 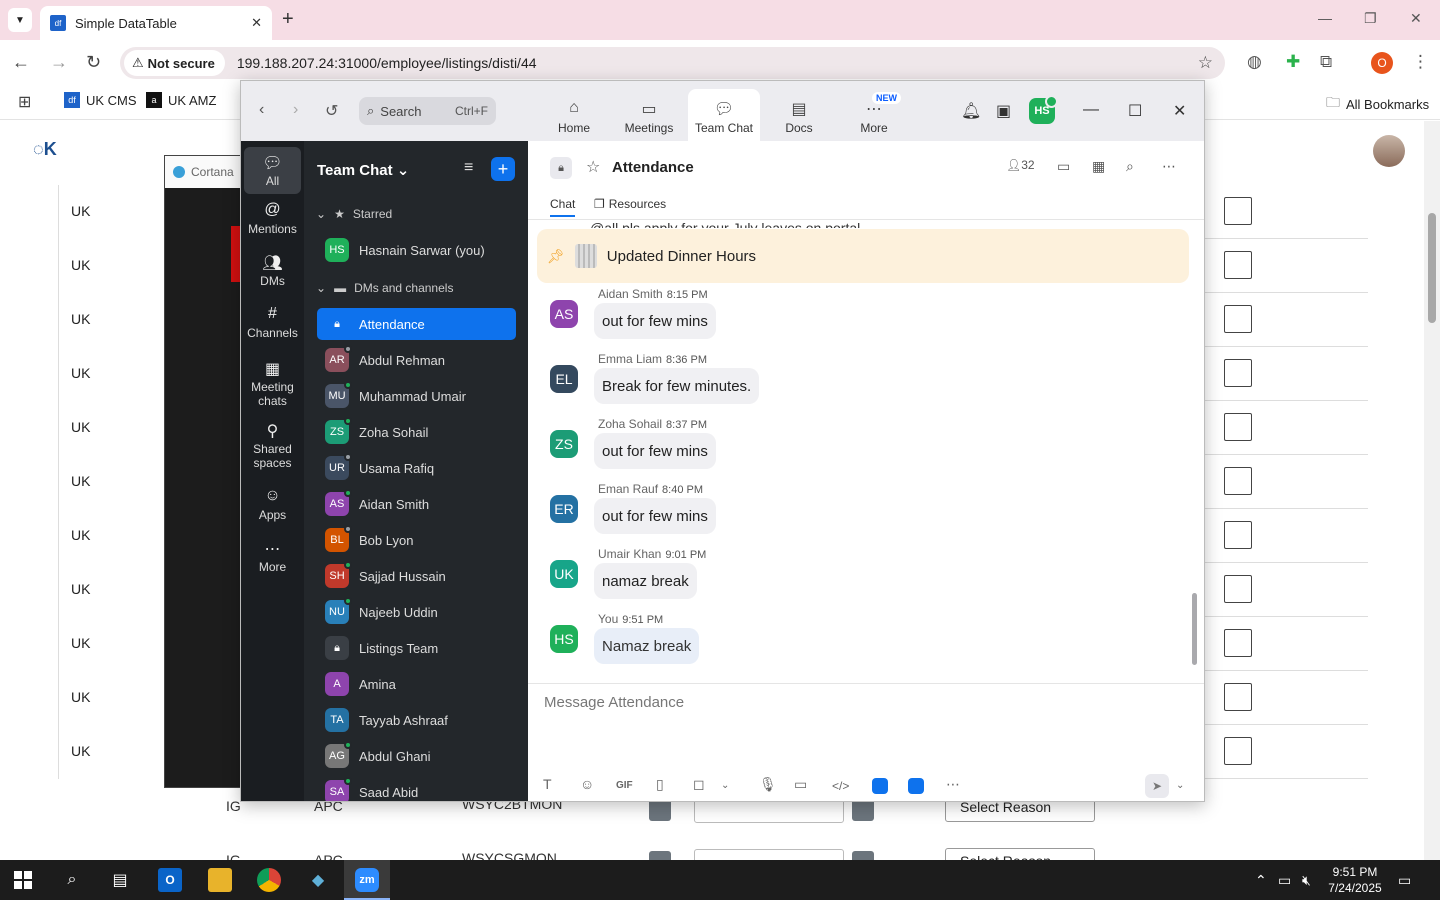 What do you see at coordinates (354, 214) in the screenshot?
I see `starred-section: ⌄ ★ Starred` at bounding box center [354, 214].